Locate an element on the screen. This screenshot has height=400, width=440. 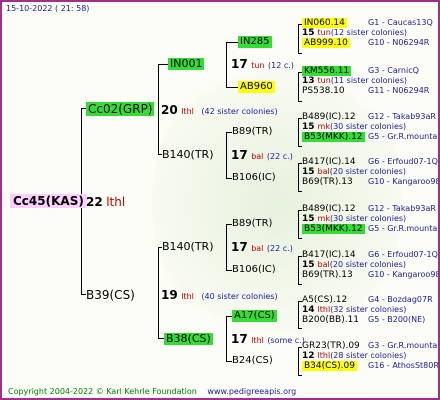
g5-gen: 13 is located at coordinates (308, 81).